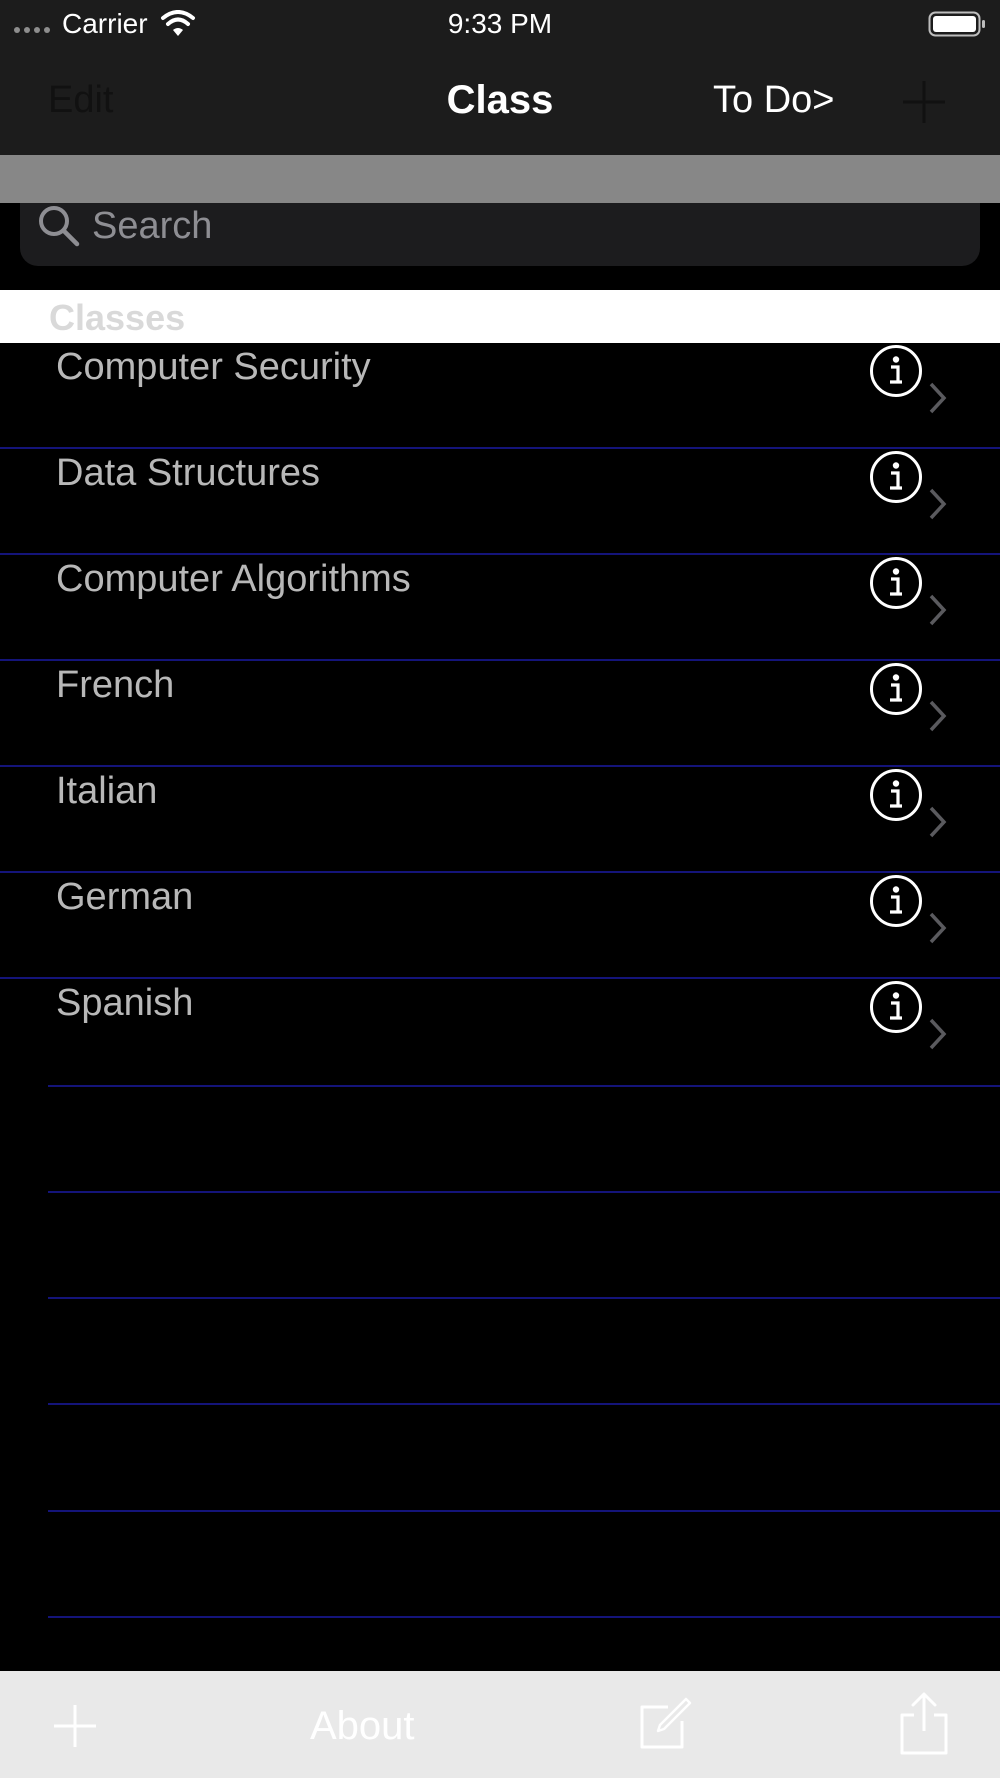  I want to click on class-name: Italian, so click(107, 791).